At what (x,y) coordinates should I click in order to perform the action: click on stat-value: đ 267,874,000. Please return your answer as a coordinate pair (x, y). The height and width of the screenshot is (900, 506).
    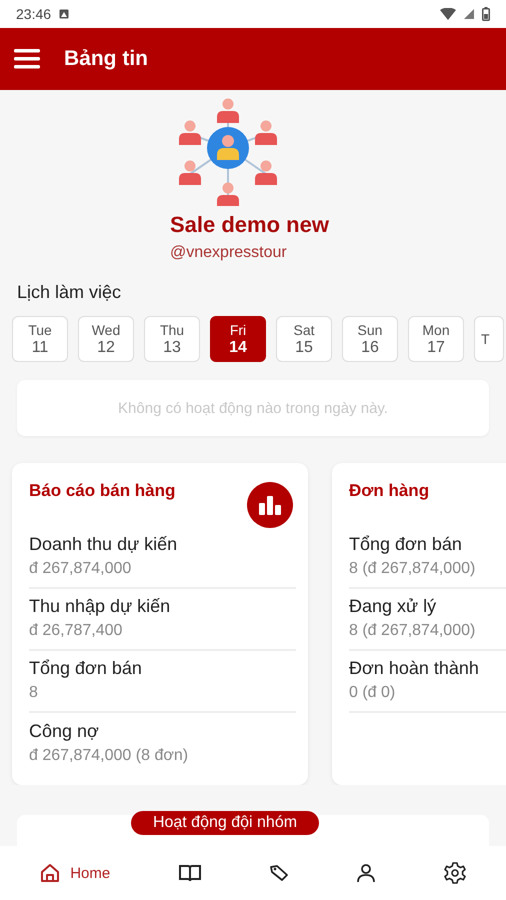
    Looking at the image, I should click on (80, 569).